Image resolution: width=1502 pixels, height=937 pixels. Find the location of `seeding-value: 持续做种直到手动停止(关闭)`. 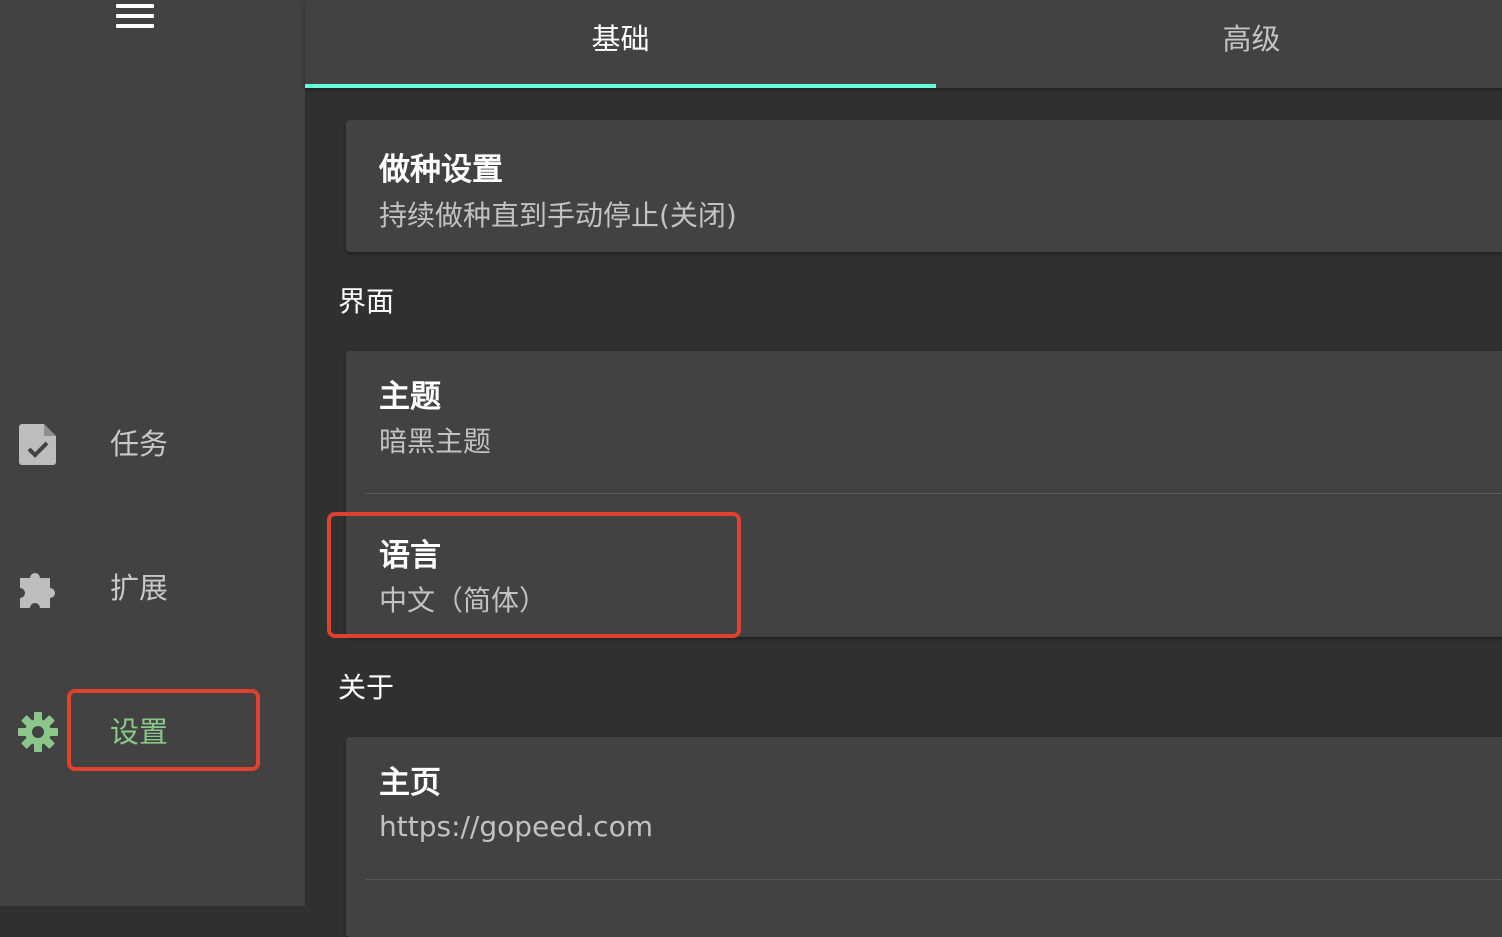

seeding-value: 持续做种直到手动停止(关闭) is located at coordinates (558, 215).